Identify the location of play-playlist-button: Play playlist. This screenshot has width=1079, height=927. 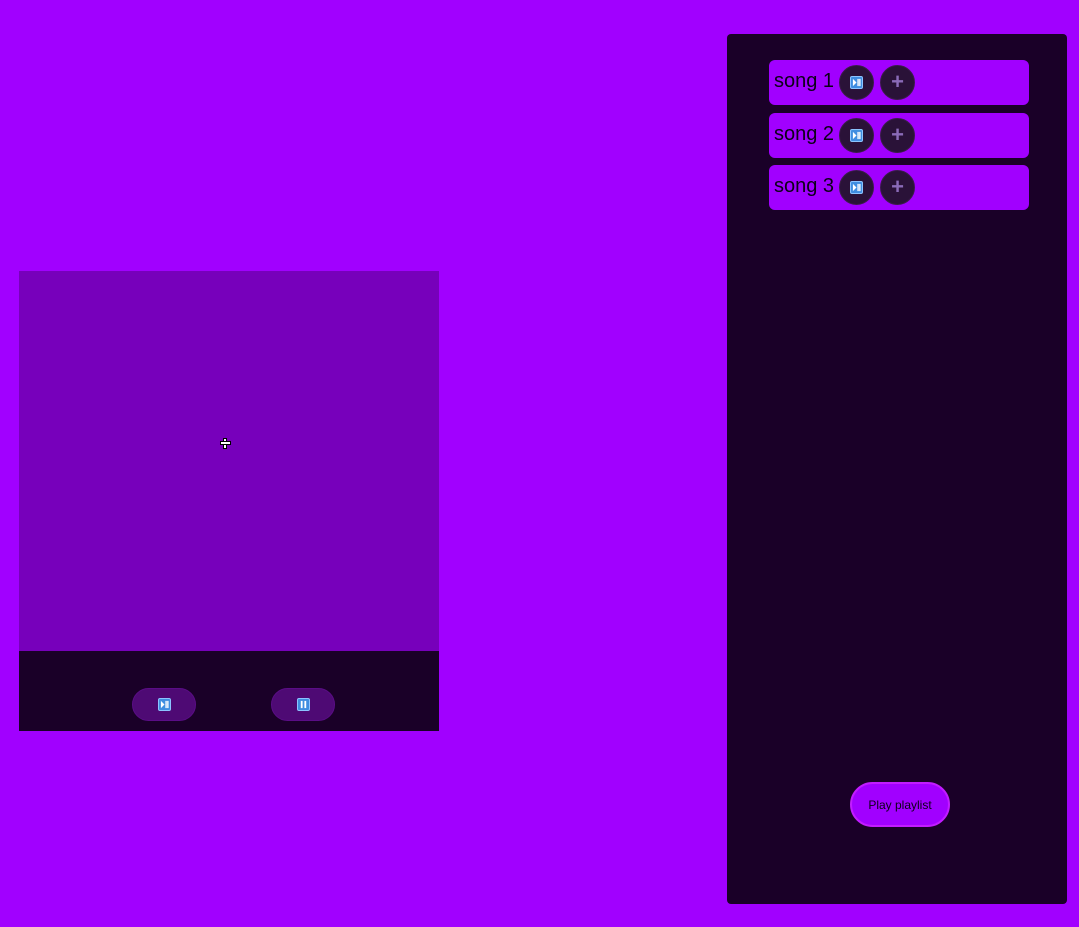
(900, 804).